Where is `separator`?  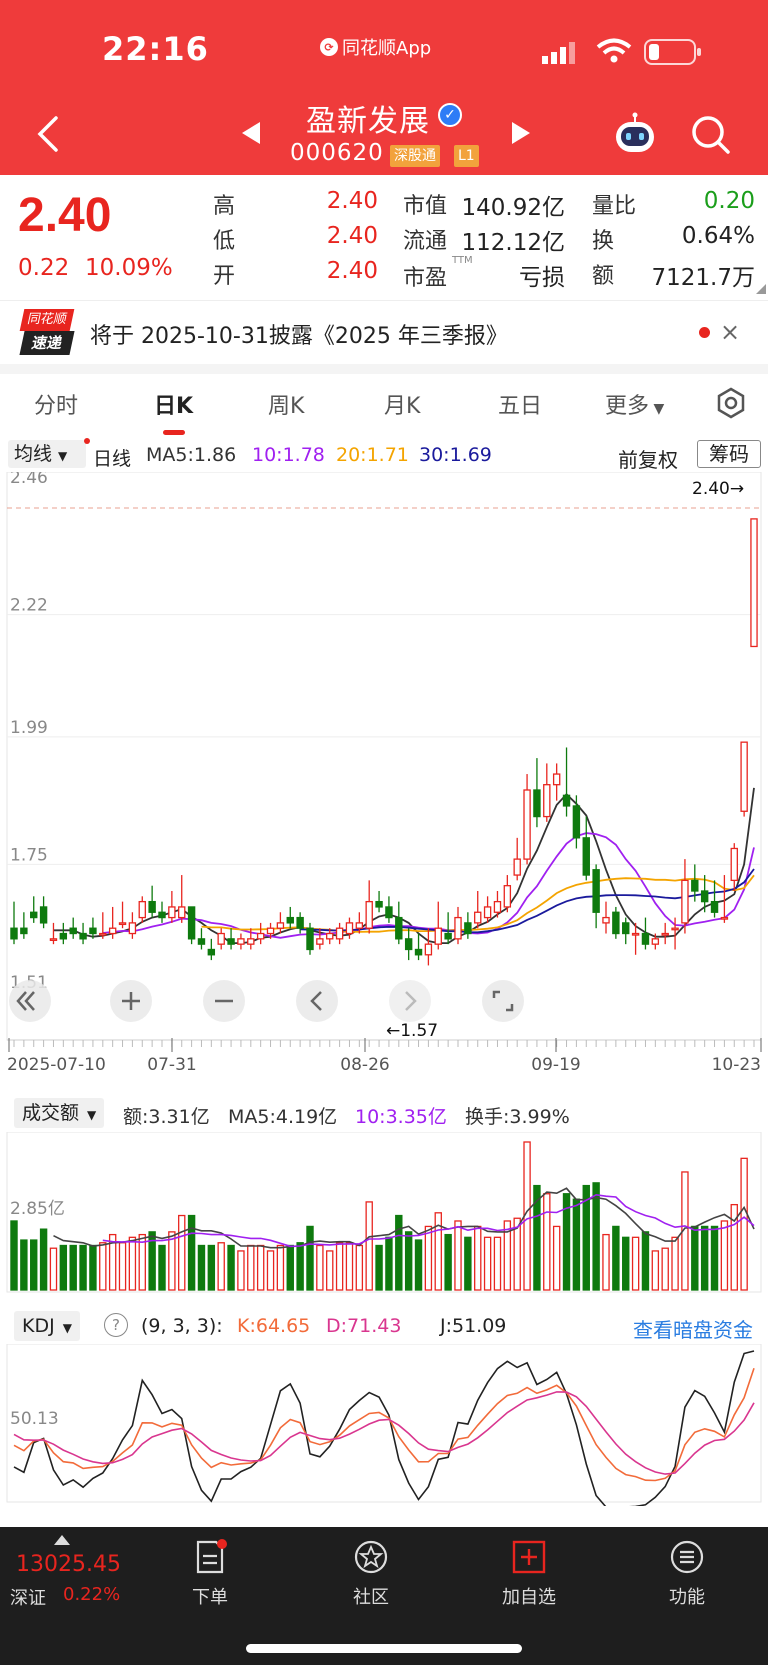
separator is located at coordinates (384, 369).